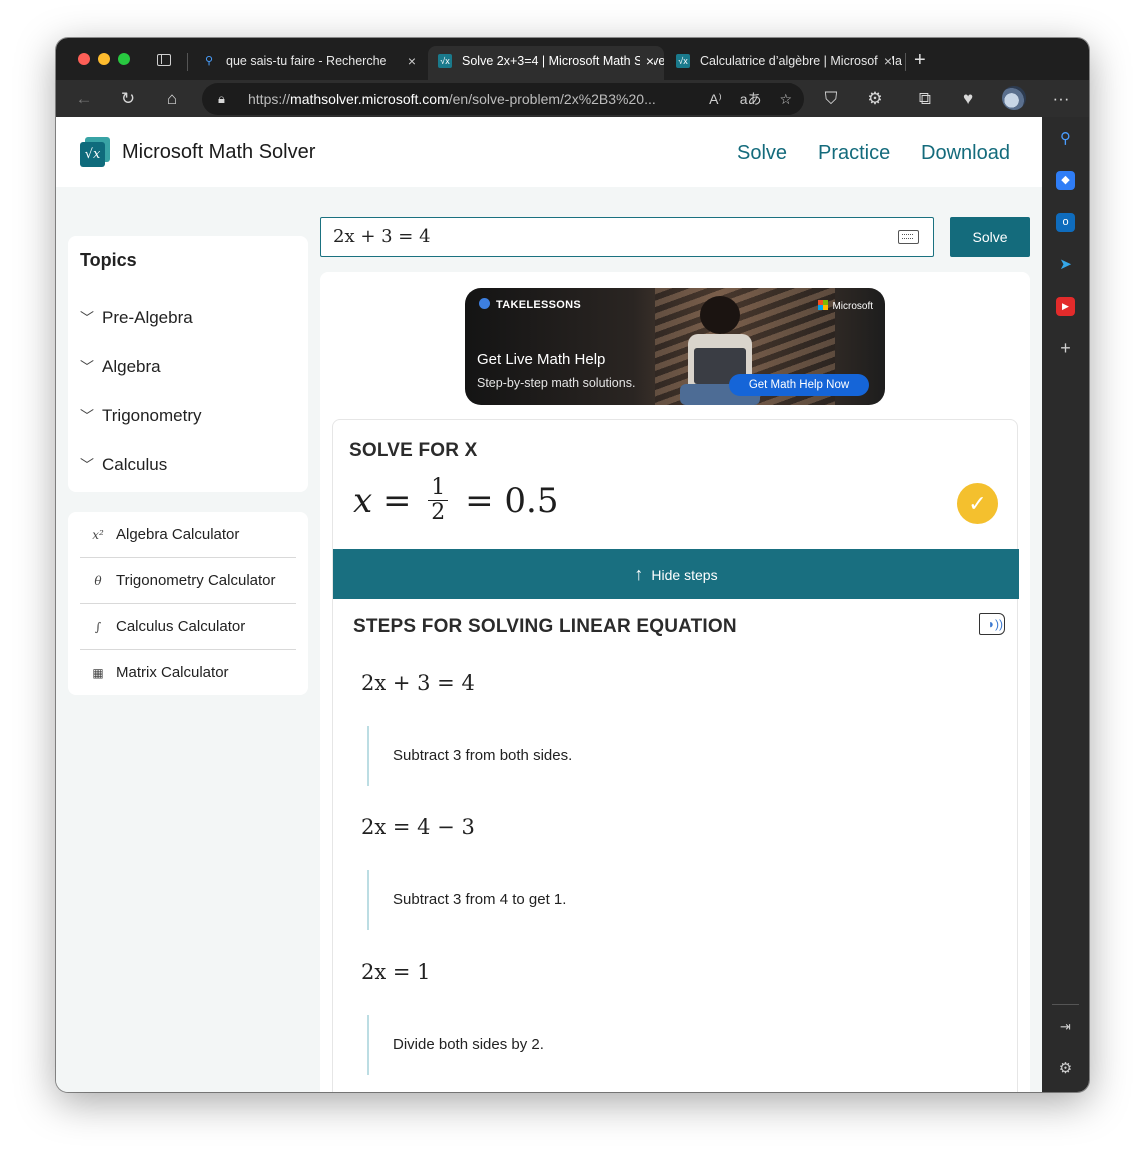 The height and width of the screenshot is (1167, 1145). I want to click on new-tab-button: +, so click(920, 60).